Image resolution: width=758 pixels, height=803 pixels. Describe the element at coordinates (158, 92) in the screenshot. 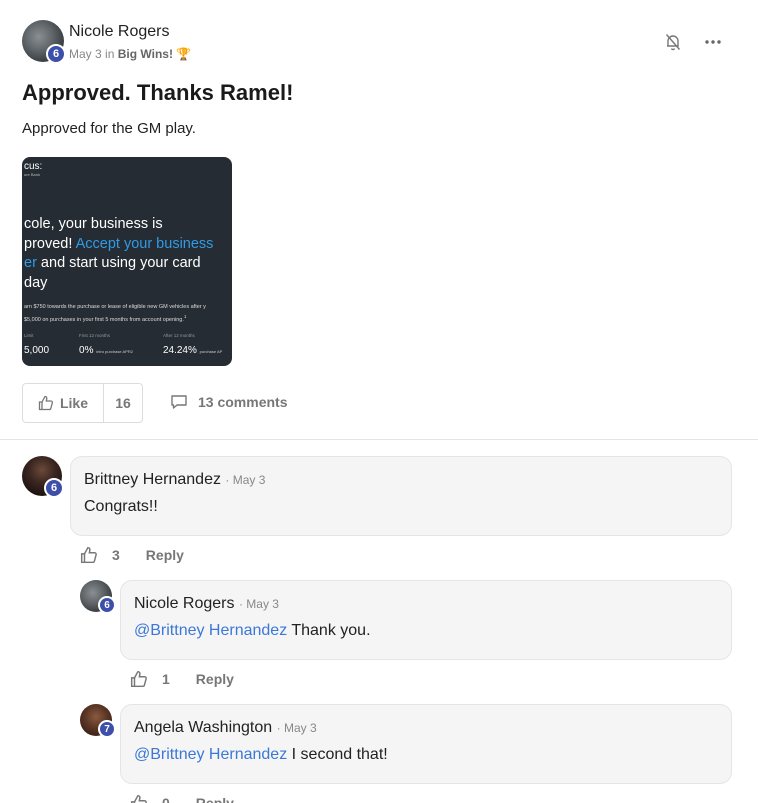

I see `post-title: Approved. Thanks Ramel!` at that location.